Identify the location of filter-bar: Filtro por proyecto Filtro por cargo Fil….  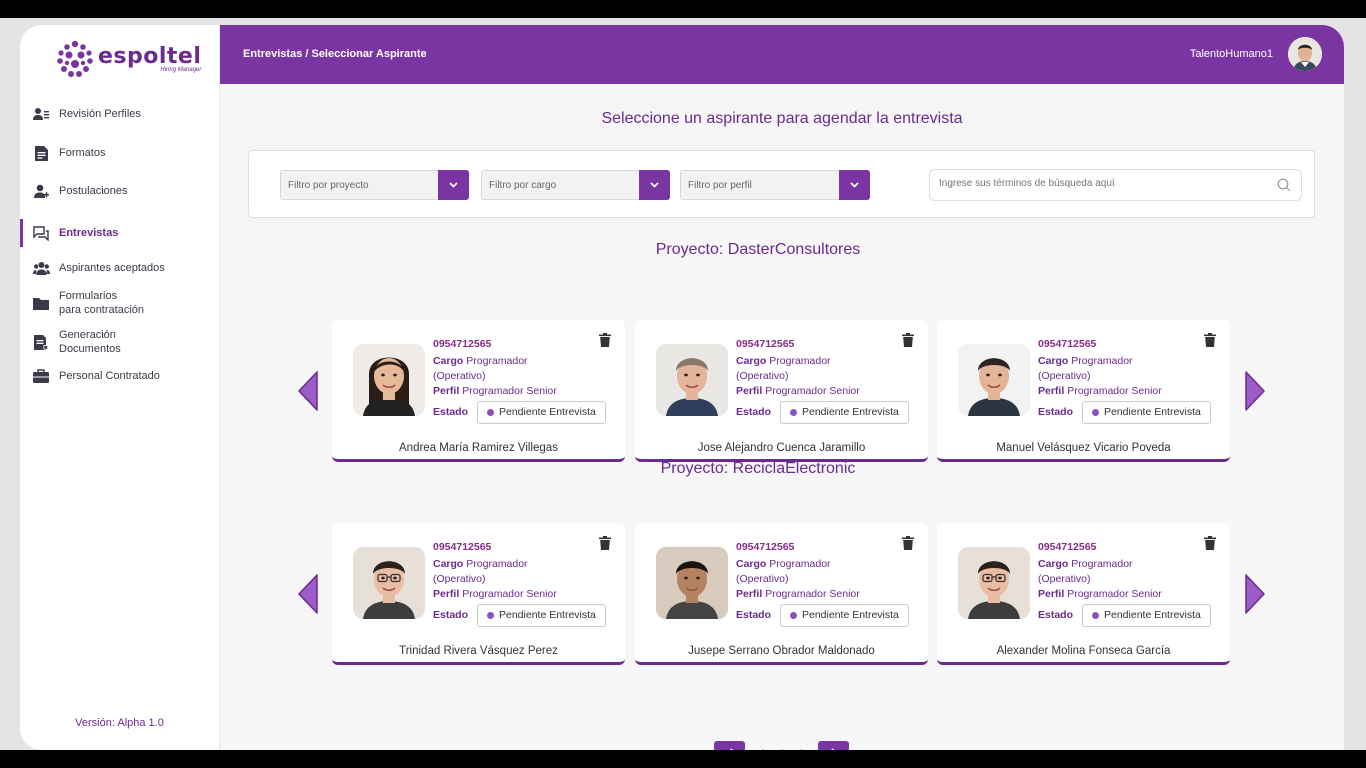
(781, 184).